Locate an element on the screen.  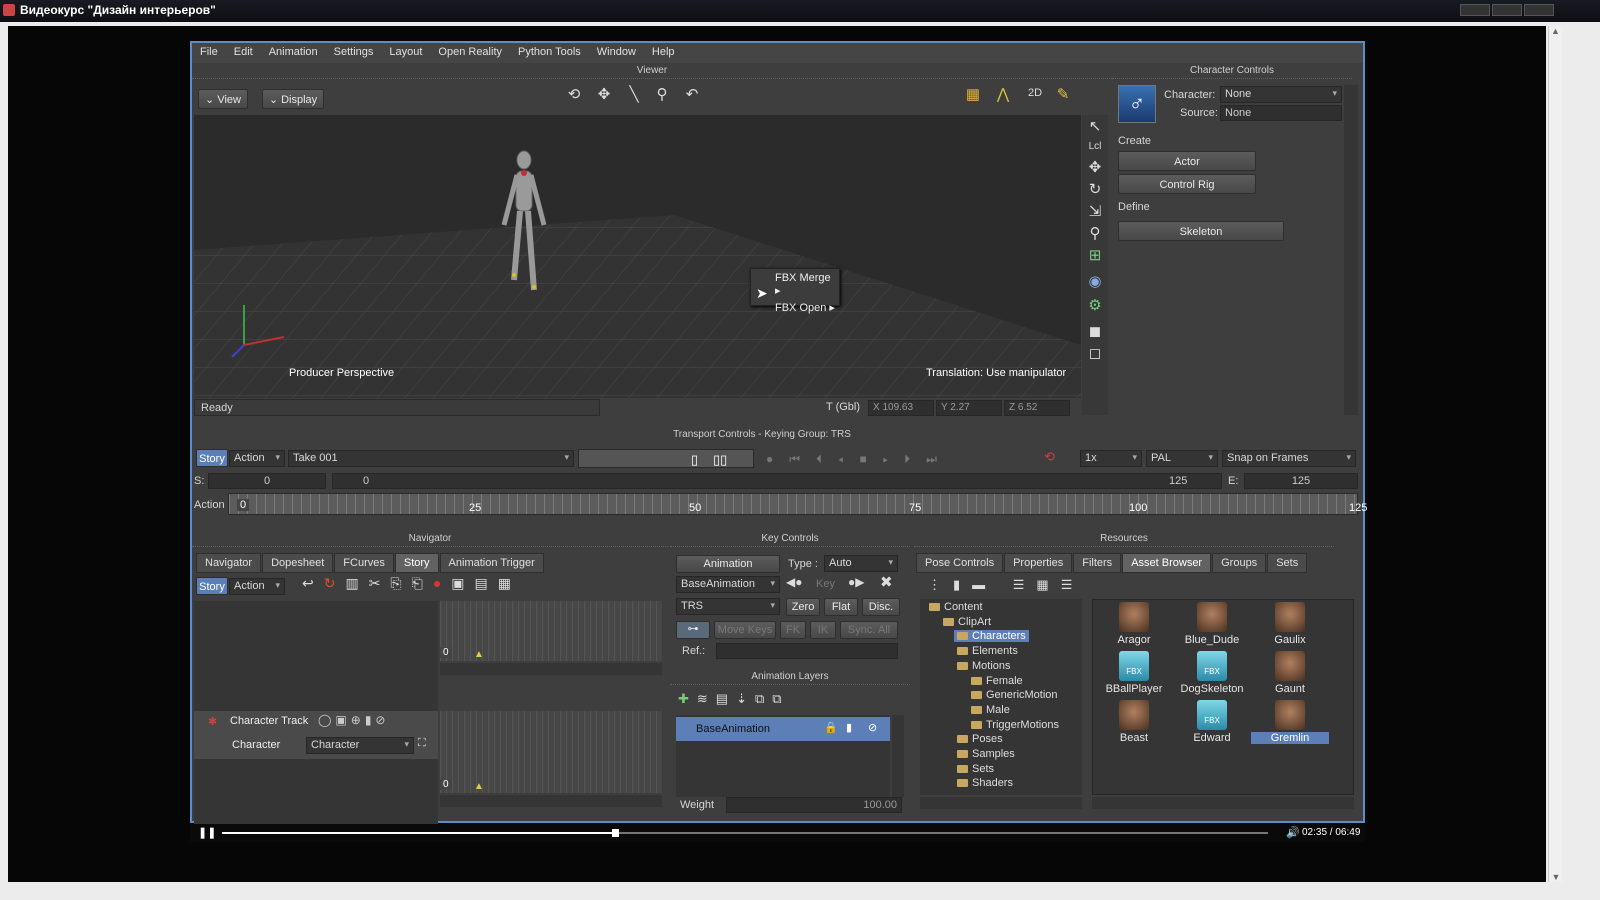
tree-node: Female is located at coordinates (997, 681).